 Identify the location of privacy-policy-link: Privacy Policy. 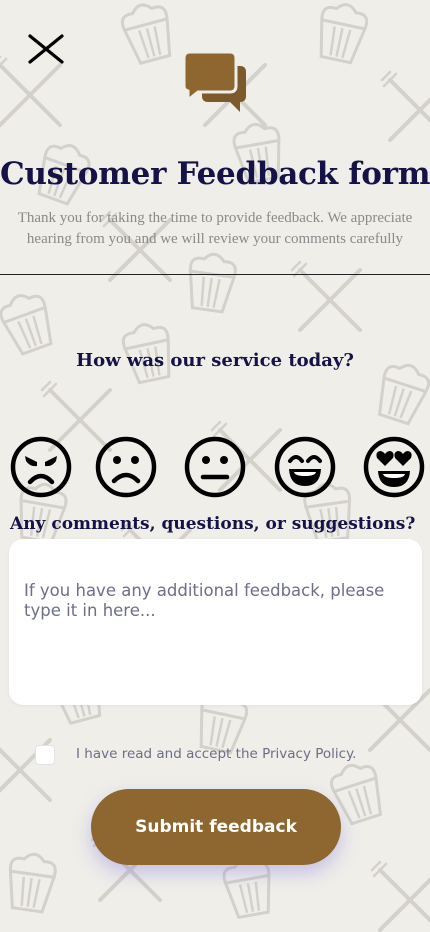
(307, 754).